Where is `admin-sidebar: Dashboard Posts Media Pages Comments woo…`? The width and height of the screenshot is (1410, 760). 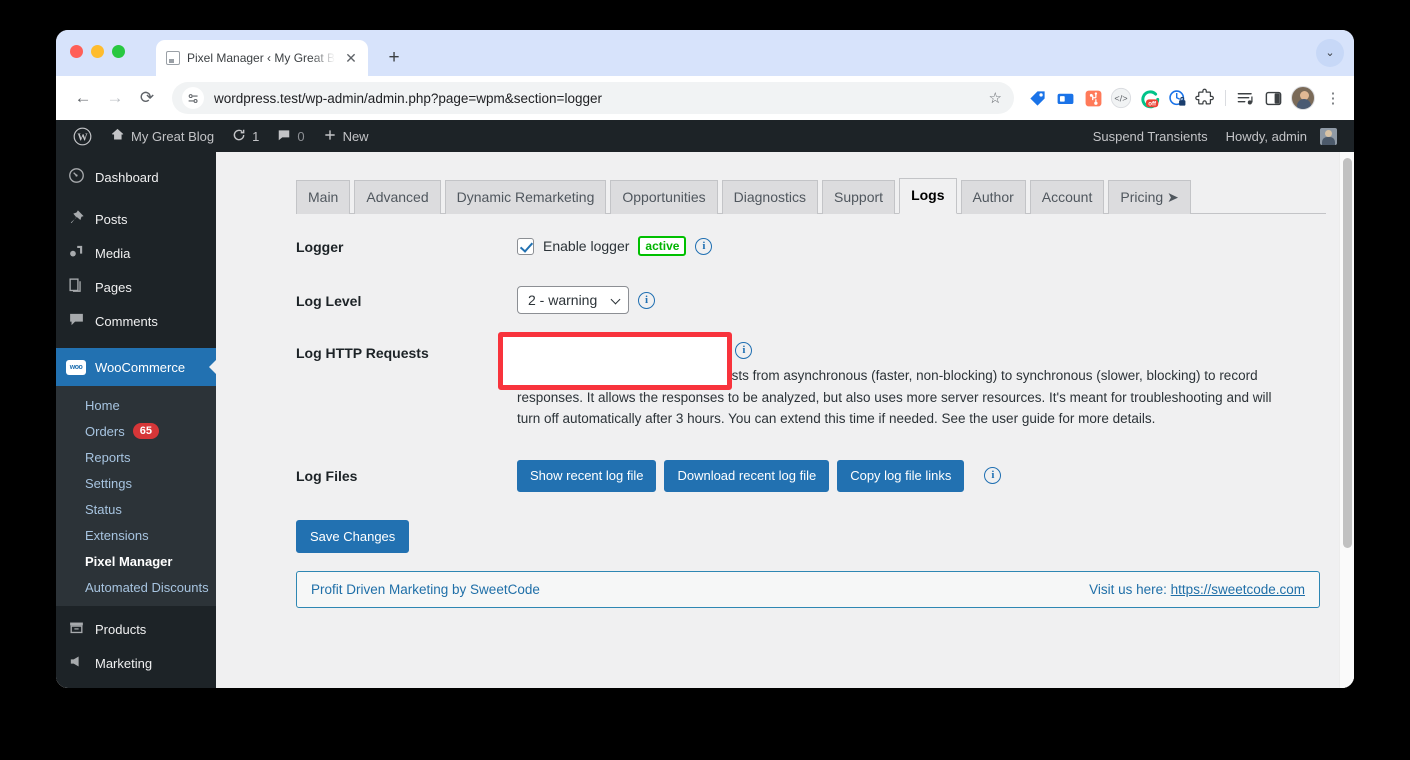 admin-sidebar: Dashboard Posts Media Pages Comments woo… is located at coordinates (136, 420).